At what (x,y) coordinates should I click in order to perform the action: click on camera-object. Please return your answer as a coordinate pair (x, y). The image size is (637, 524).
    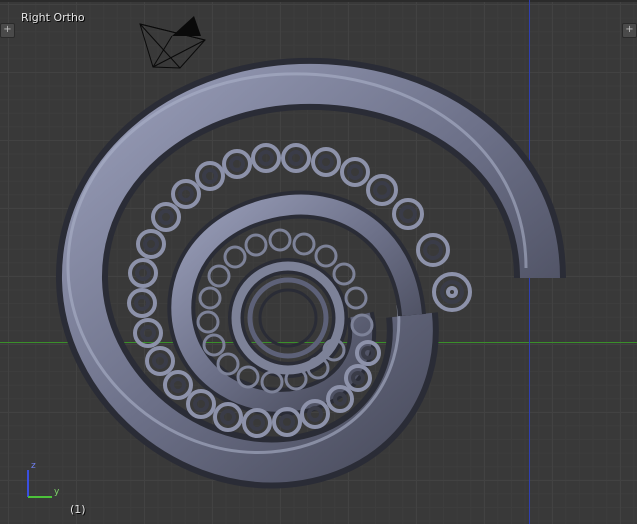
    Looking at the image, I should click on (172, 42).